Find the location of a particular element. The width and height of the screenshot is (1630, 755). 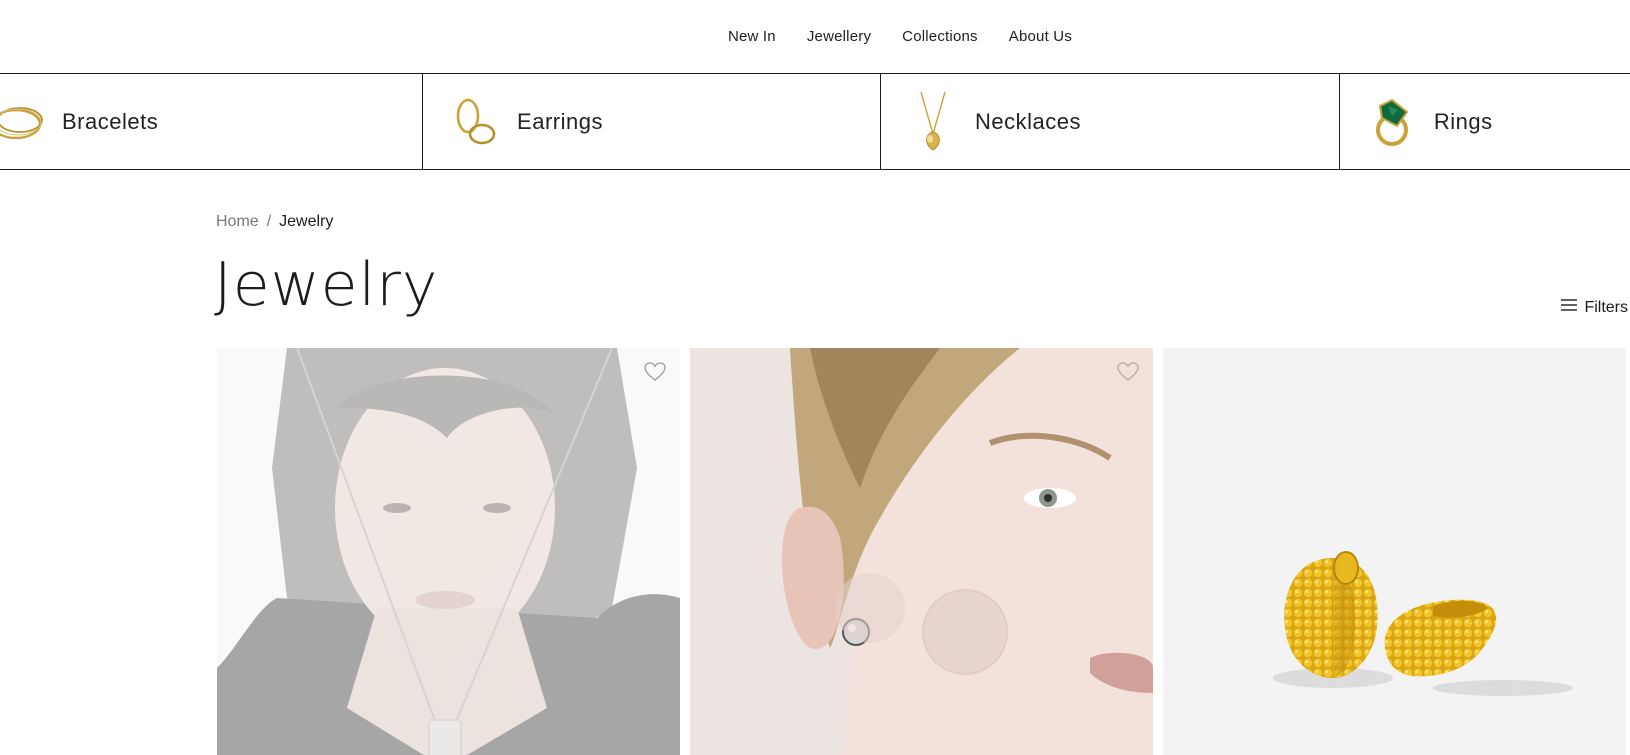

category-label: Earrings is located at coordinates (560, 121).